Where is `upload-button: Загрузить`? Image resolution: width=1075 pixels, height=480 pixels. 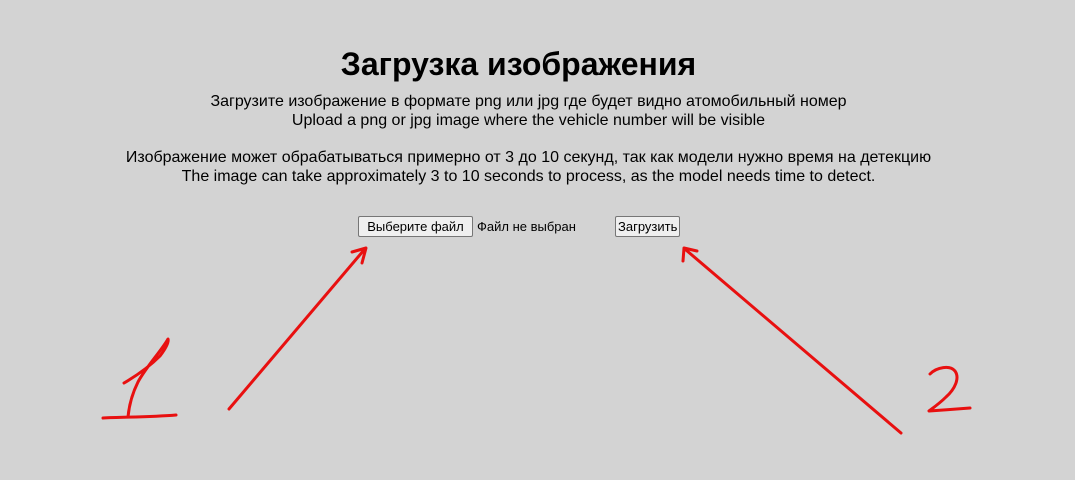 upload-button: Загрузить is located at coordinates (647, 226).